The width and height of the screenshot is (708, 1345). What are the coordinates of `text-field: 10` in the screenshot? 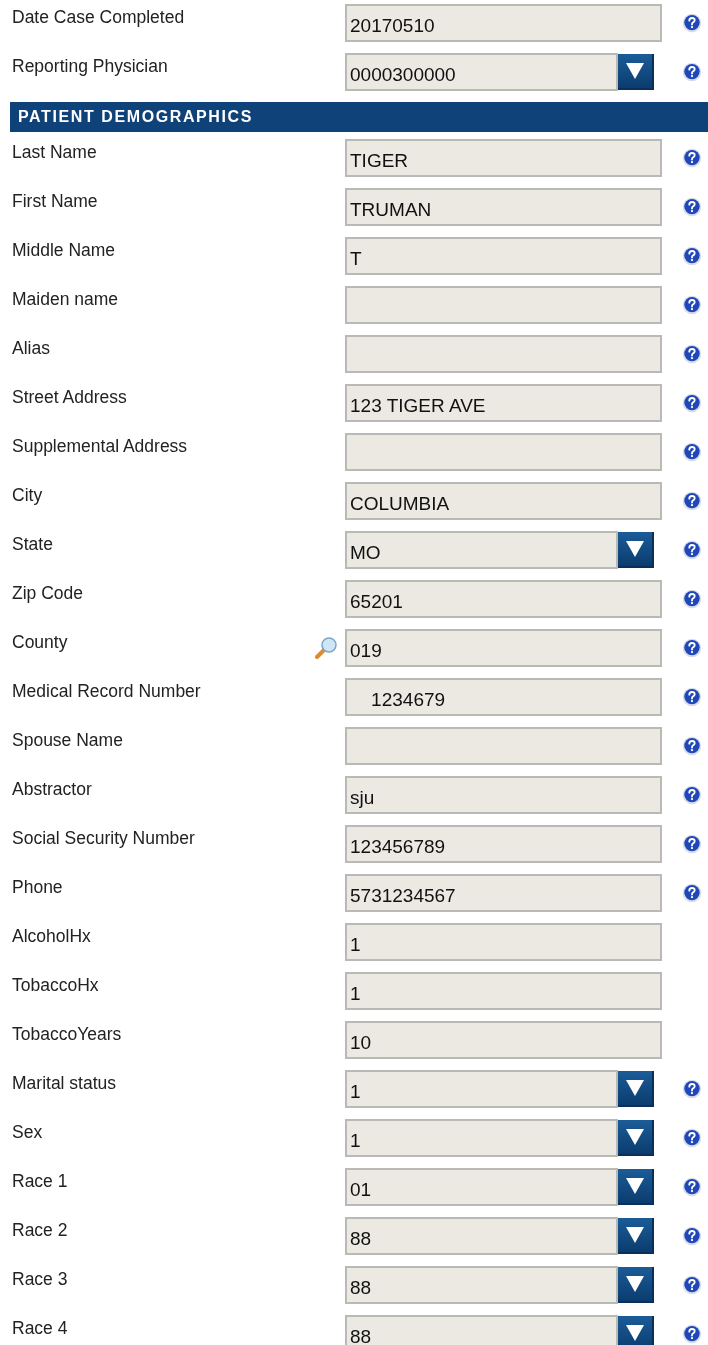 It's located at (503, 1040).